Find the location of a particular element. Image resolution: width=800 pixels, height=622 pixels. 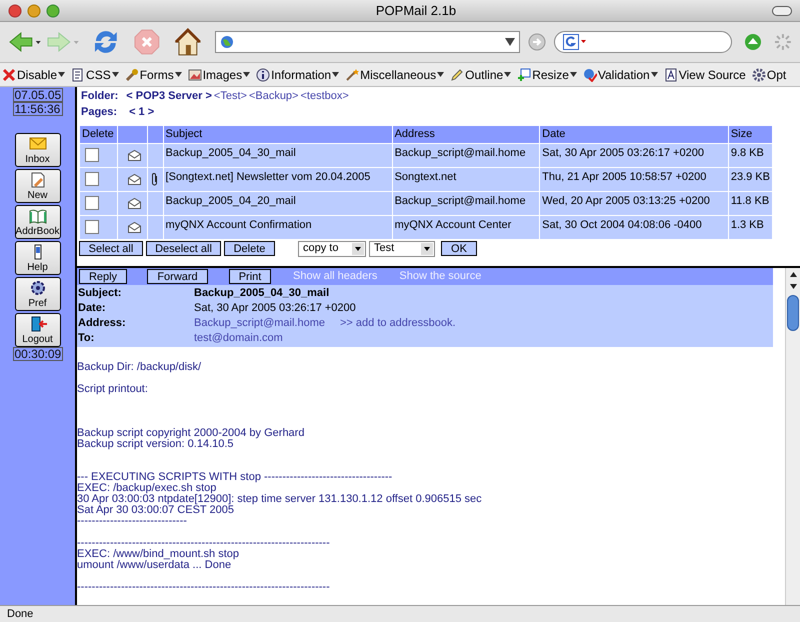

back-icon is located at coordinates (25, 42).